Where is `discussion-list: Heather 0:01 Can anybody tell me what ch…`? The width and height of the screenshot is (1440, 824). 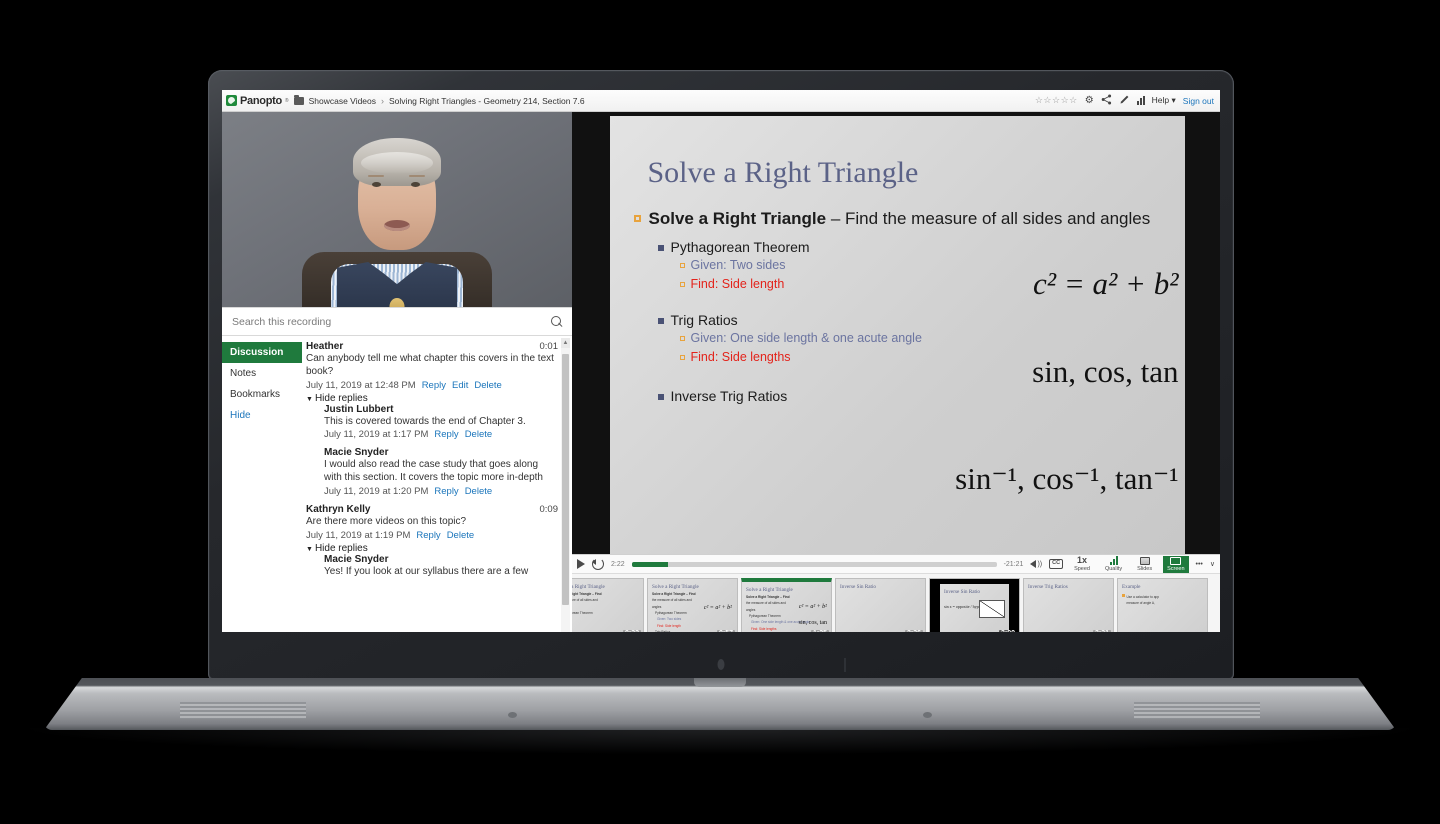
discussion-list: Heather 0:01 Can anybody tell me what ch… is located at coordinates (437, 484).